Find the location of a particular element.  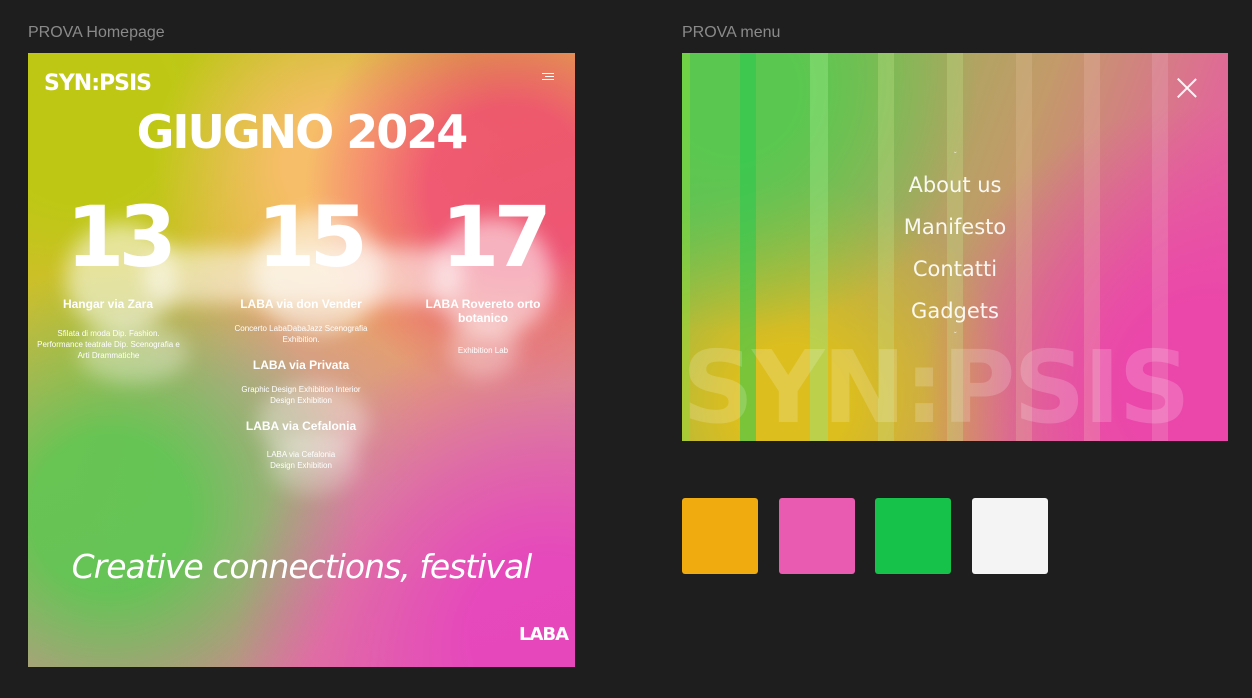

synapsis-logo: SYN:PSIS is located at coordinates (98, 83).